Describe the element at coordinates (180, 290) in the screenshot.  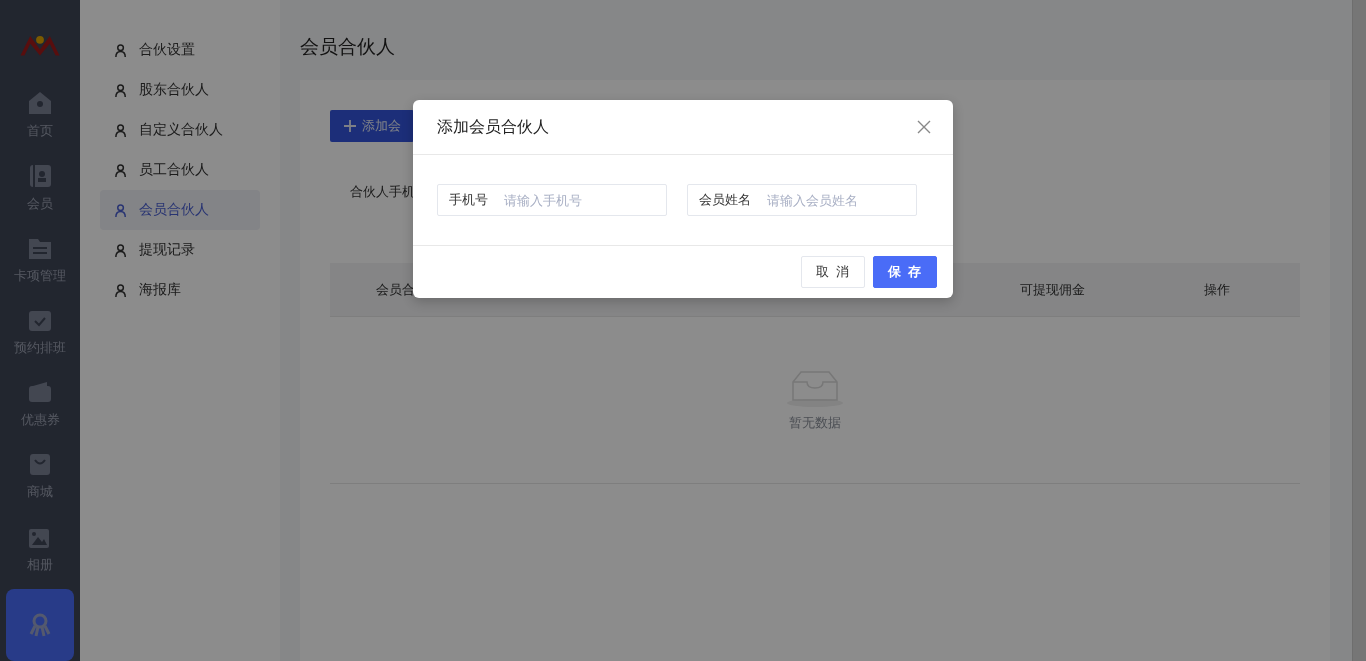
I see `submenu-item: 海报库` at that location.